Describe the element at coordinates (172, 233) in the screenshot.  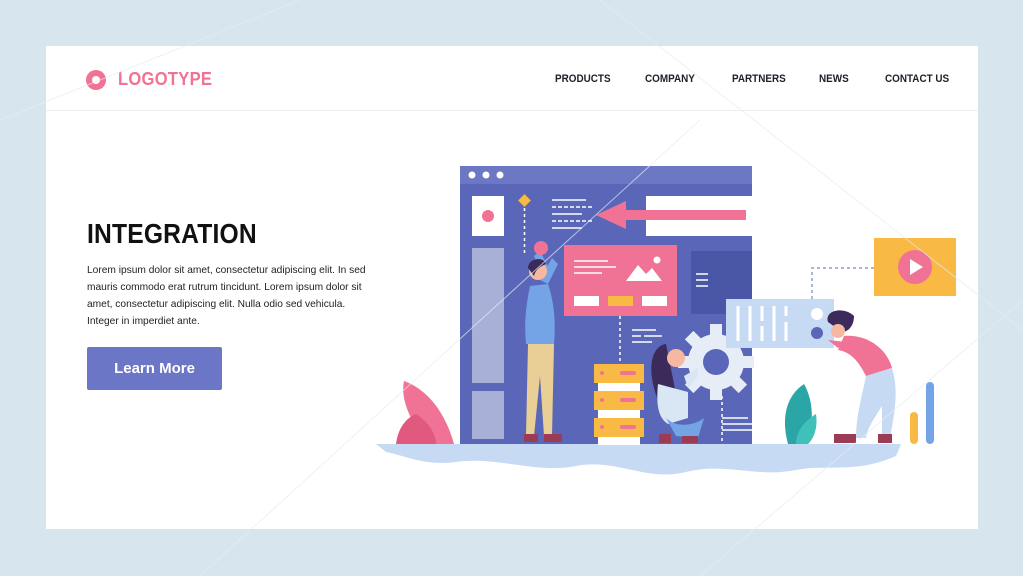
I see `hero-title: INTEGRATION` at that location.